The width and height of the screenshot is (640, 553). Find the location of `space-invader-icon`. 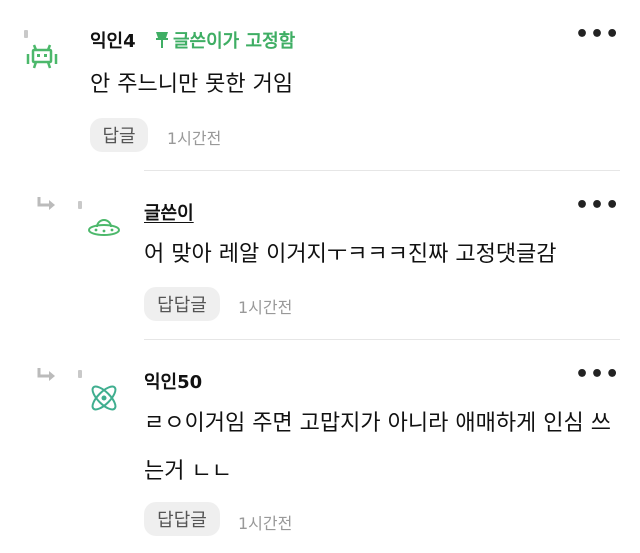

space-invader-icon is located at coordinates (42, 56).